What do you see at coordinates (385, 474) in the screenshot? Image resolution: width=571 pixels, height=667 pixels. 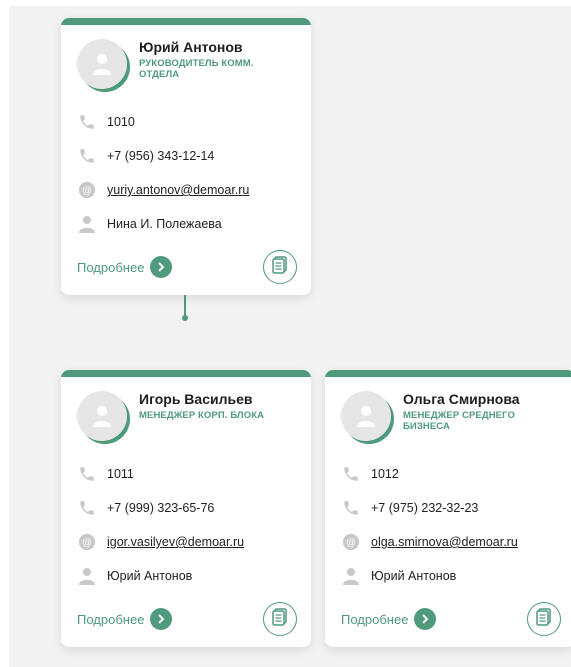 I see `ext-value: 1012` at bounding box center [385, 474].